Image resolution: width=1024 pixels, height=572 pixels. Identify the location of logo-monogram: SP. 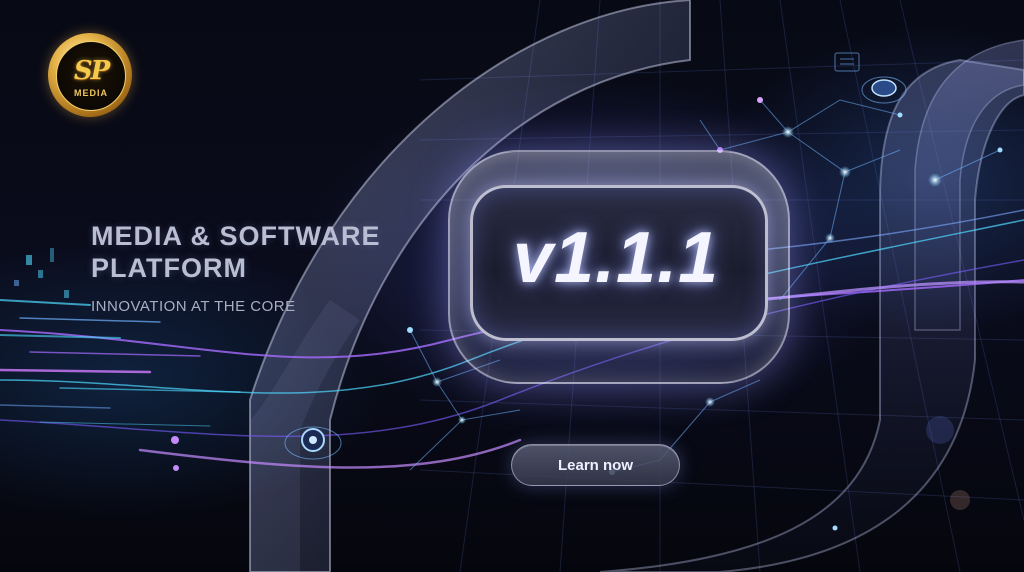
(91, 71).